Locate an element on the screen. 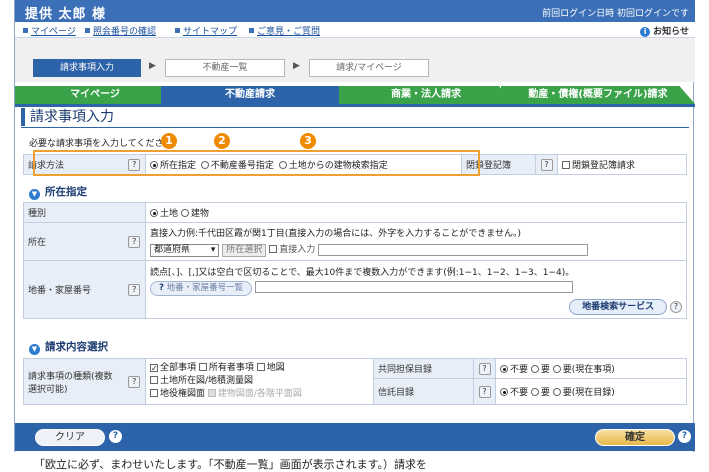 This screenshot has width=709, height=472. joint-label: 共同担保目録 is located at coordinates (423, 368).